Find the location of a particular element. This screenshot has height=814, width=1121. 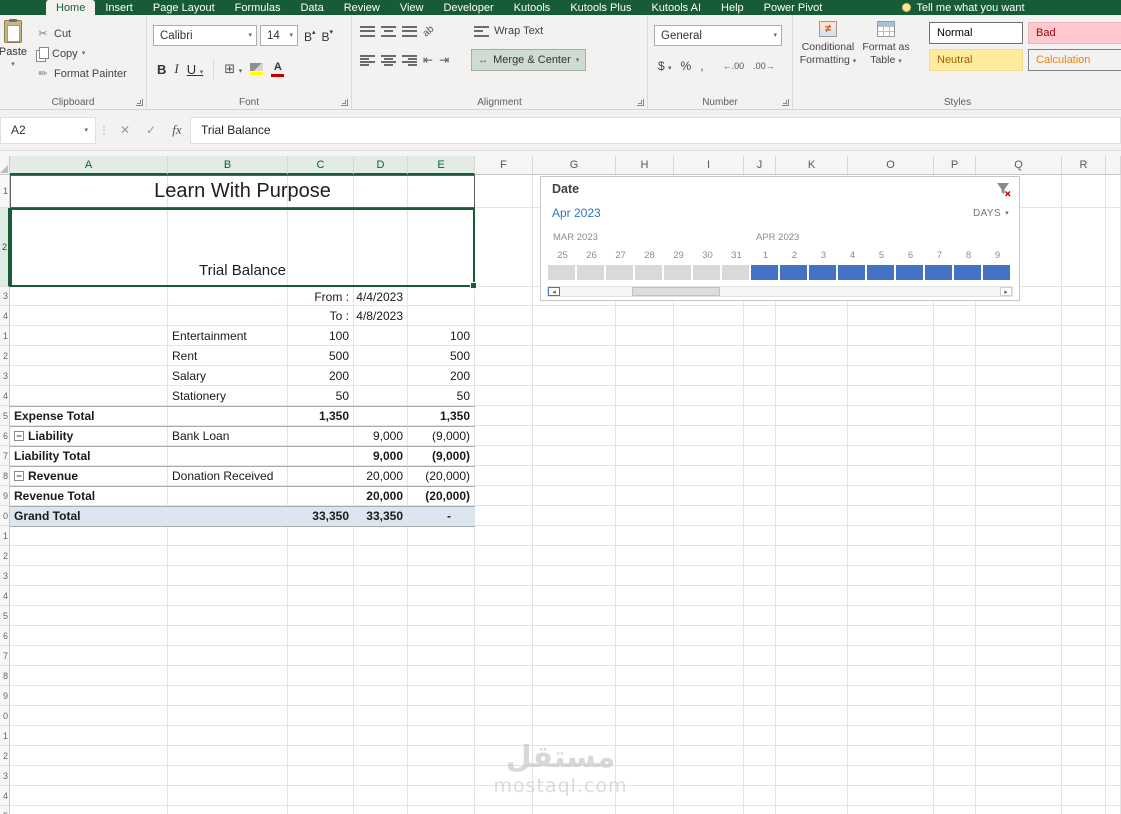

scroll-left-icon: ◂ is located at coordinates (554, 291).